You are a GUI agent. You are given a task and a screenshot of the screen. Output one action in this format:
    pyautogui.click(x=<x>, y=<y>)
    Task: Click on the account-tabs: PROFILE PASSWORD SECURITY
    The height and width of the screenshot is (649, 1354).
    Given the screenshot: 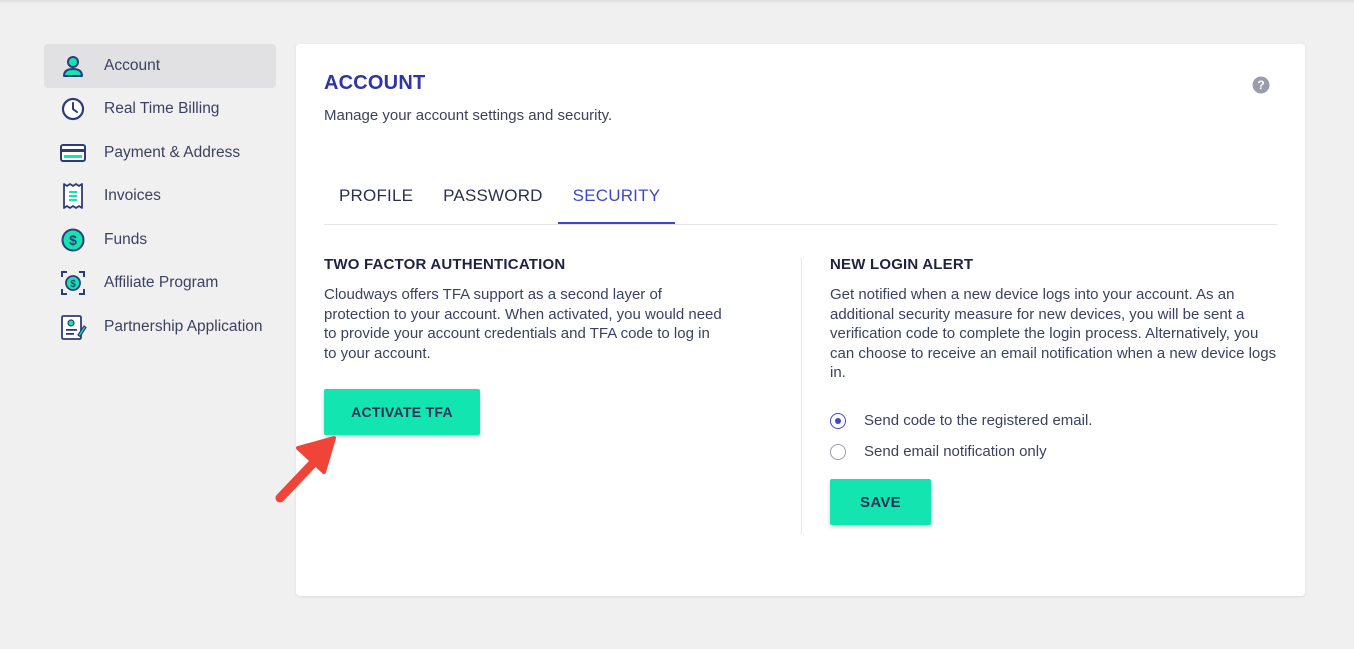 What is the action you would take?
    pyautogui.click(x=800, y=198)
    